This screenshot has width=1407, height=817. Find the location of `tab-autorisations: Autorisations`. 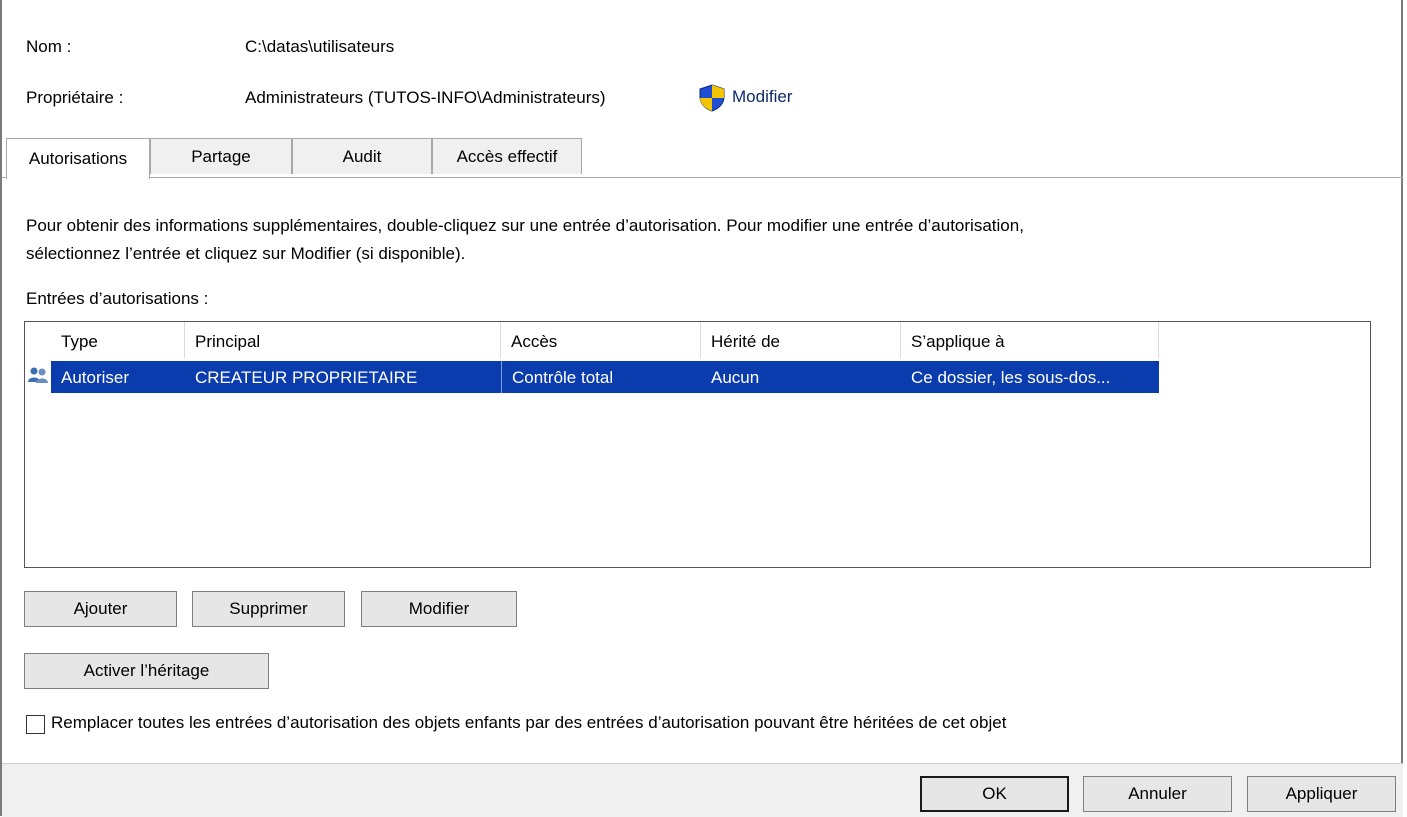

tab-autorisations: Autorisations is located at coordinates (78, 158).